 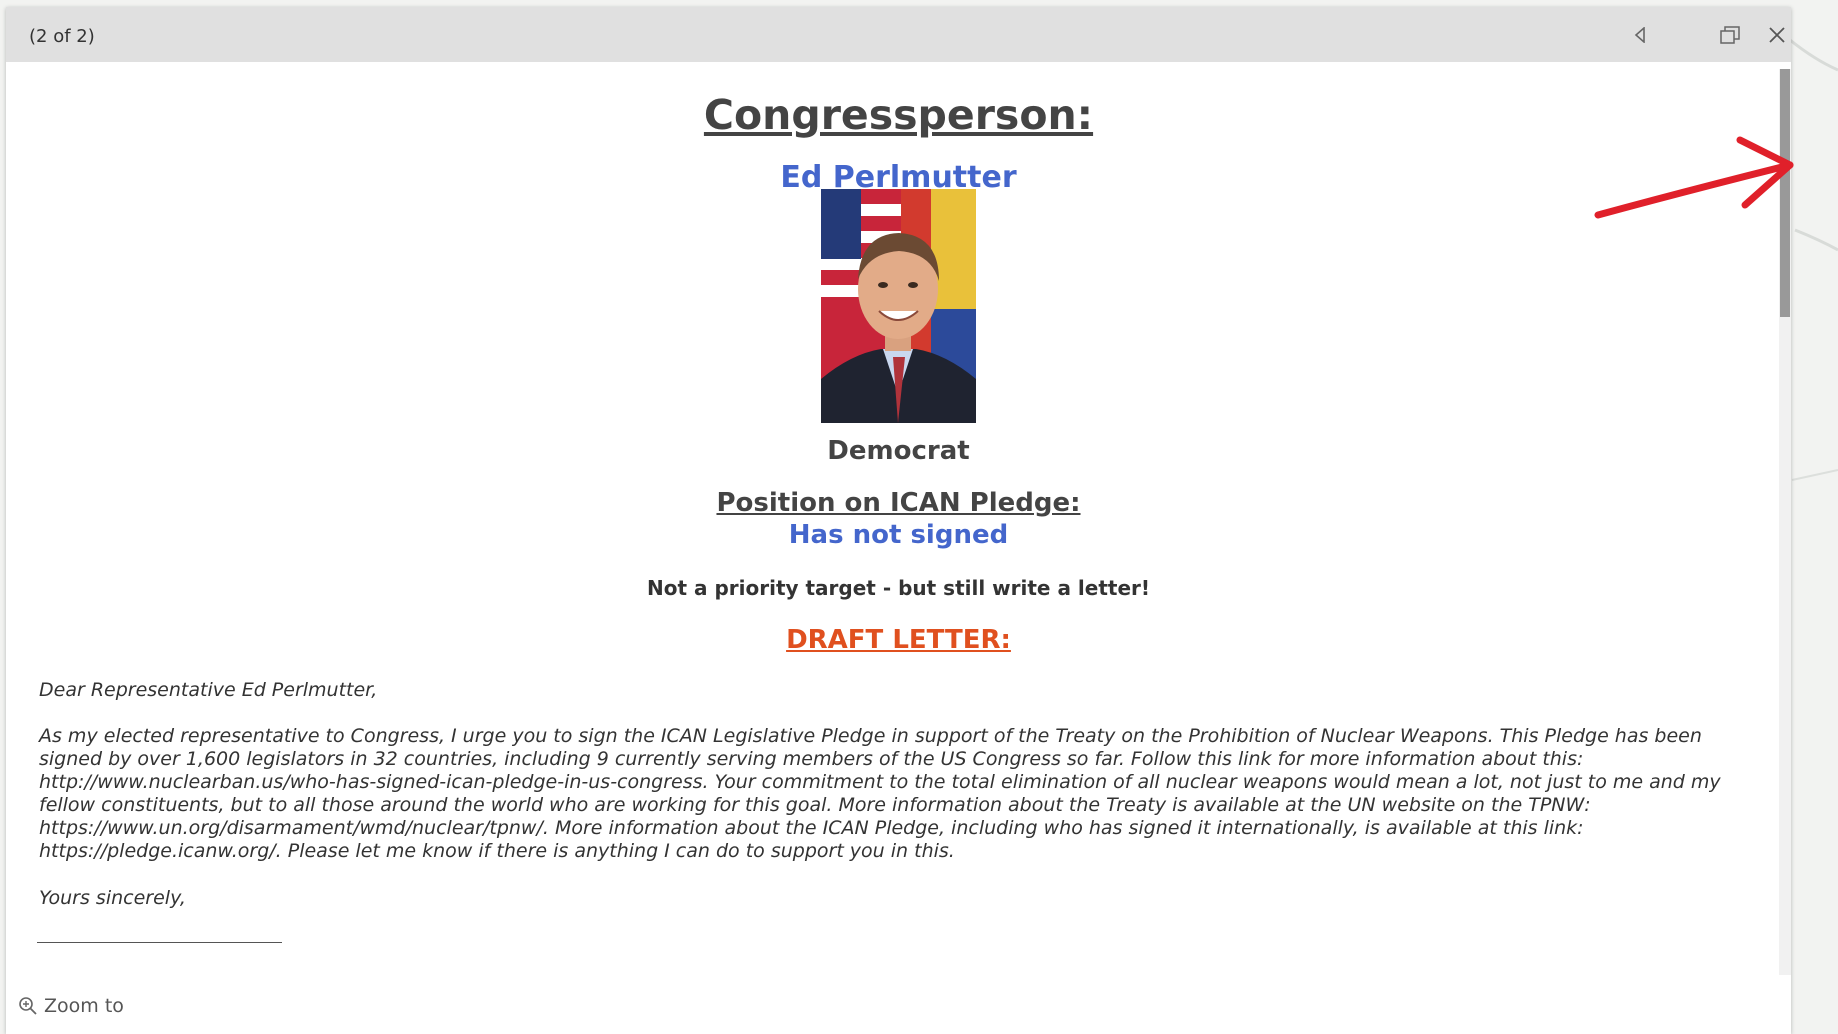 I want to click on letter-salutation: Dear Representative Ed Perlmutter,, so click(x=208, y=690).